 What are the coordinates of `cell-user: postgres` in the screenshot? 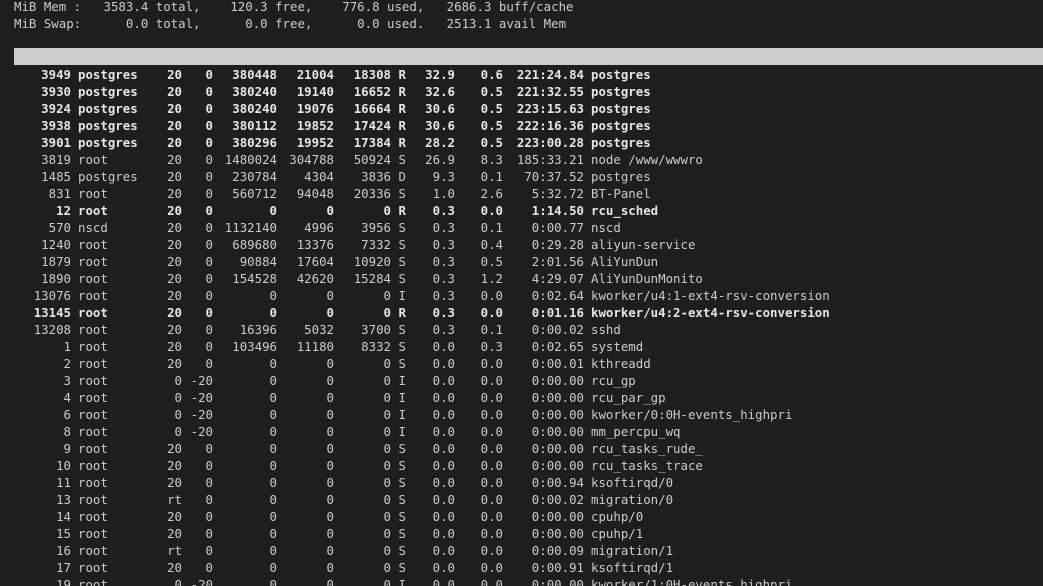 It's located at (108, 142).